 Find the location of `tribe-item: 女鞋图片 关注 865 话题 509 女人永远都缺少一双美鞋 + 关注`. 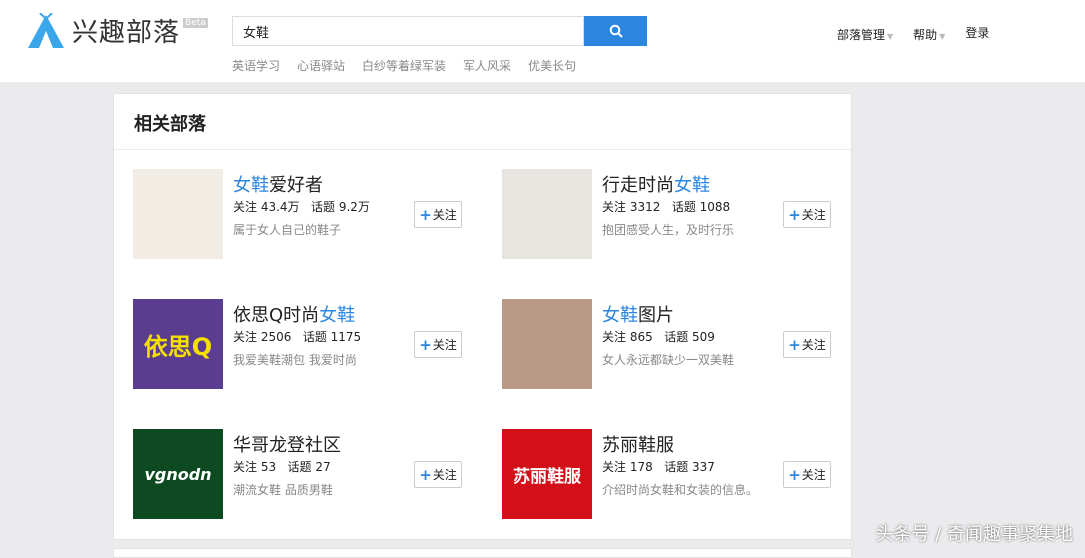

tribe-item: 女鞋图片 关注 865 话题 509 女人永远都缺少一双美鞋 + 关注 is located at coordinates (667, 344).